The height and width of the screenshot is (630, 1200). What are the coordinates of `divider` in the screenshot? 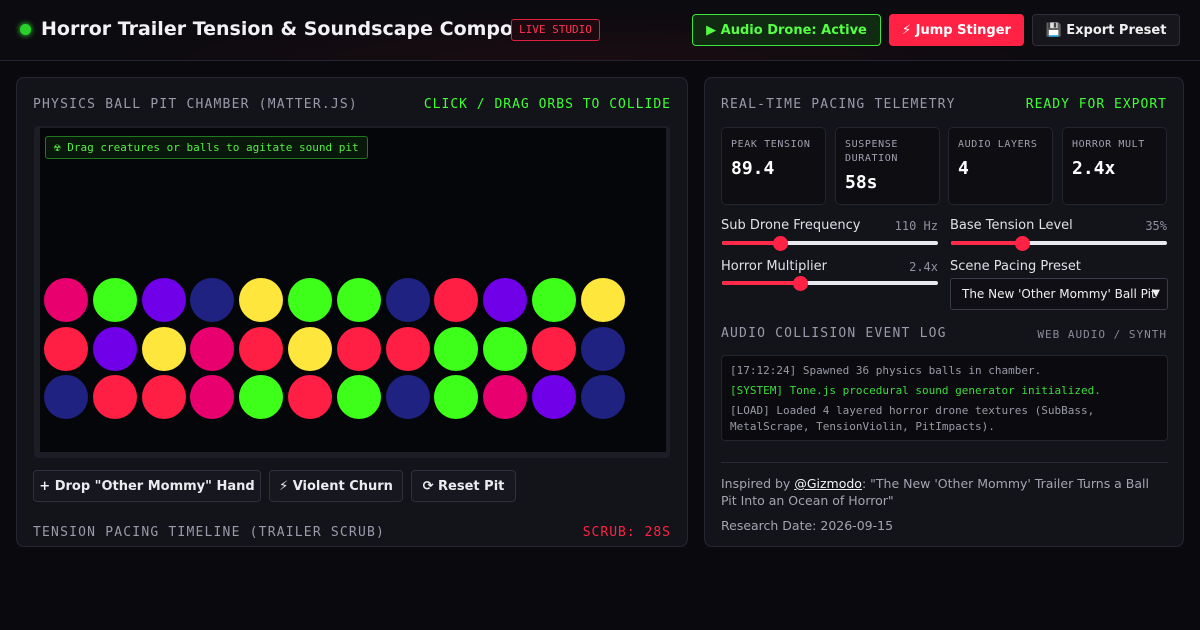 It's located at (944, 462).